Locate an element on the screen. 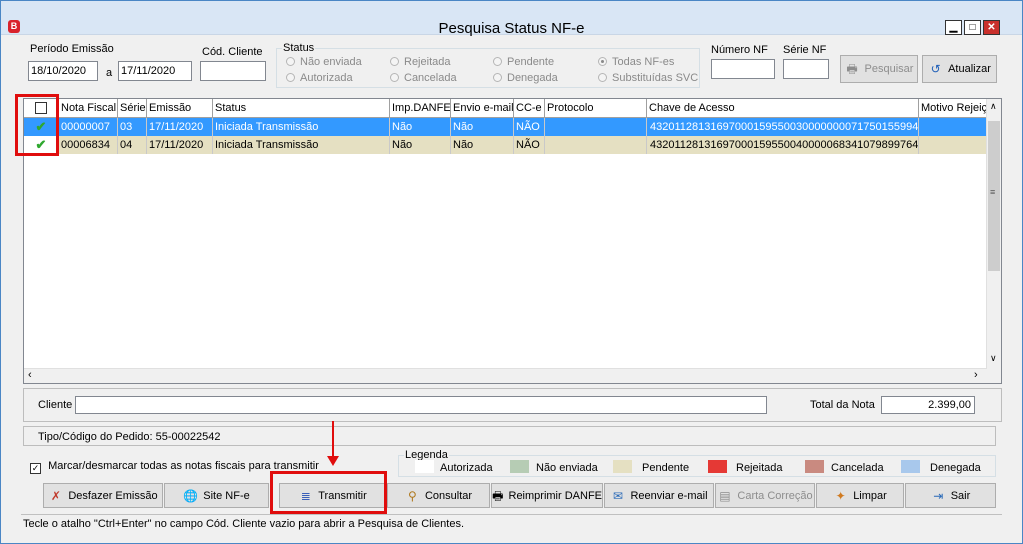 Image resolution: width=1023 pixels, height=544 pixels. legend-swatch-rejeitada is located at coordinates (717, 466).